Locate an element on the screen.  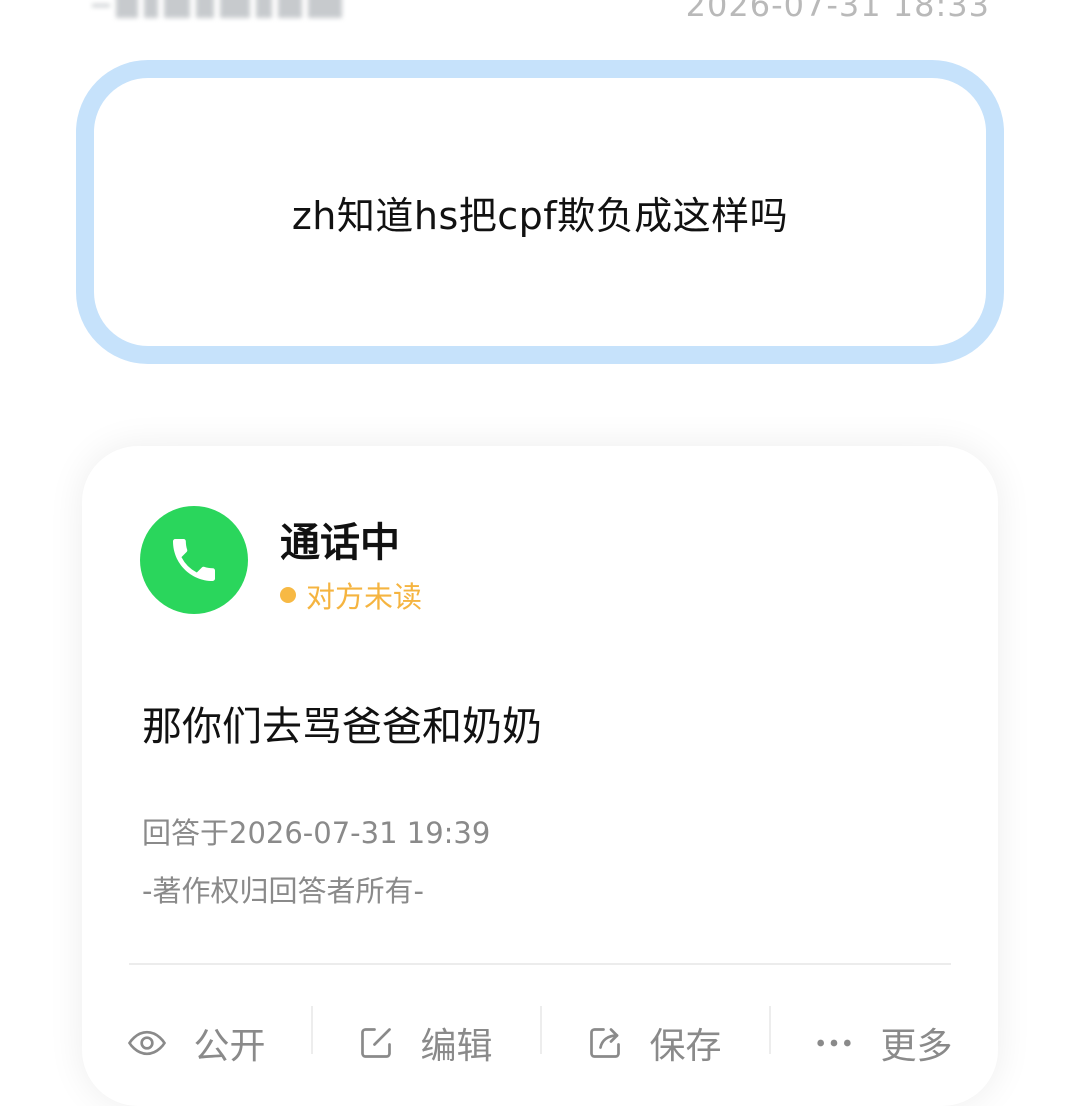
action-bar: 公开 编辑 保存 更多 is located at coordinates (540, 1036).